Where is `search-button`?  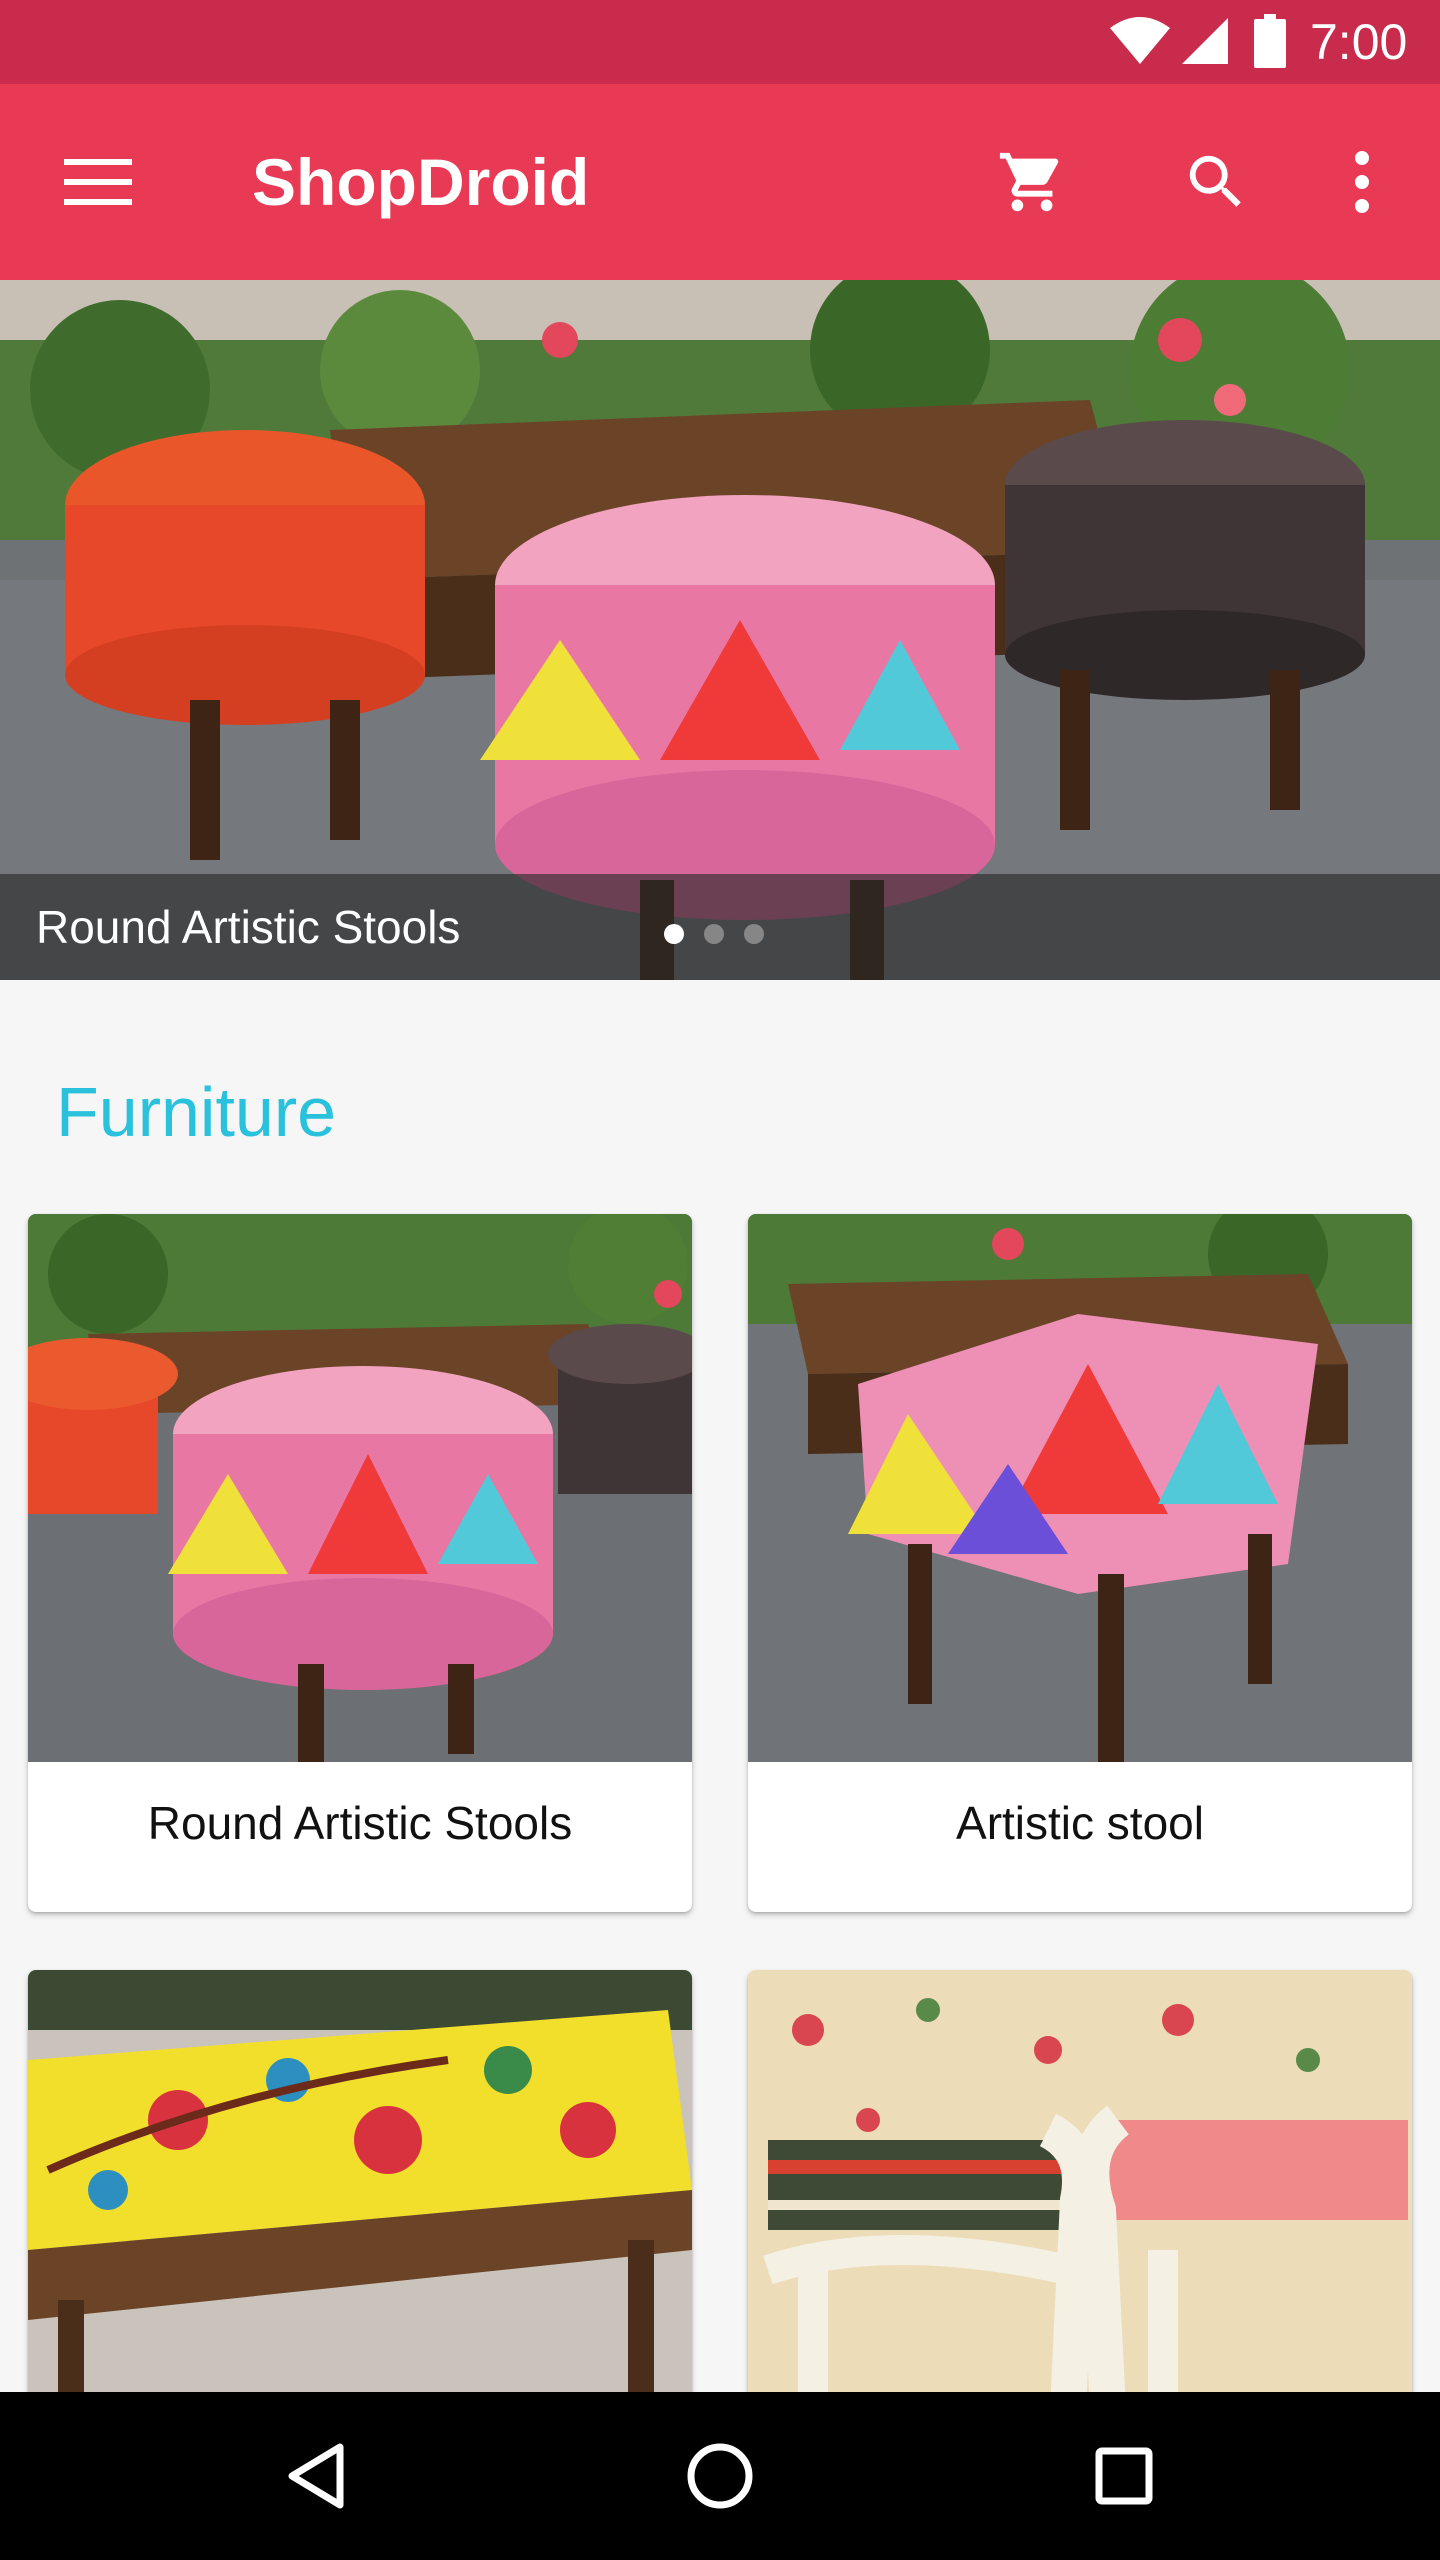
search-button is located at coordinates (1216, 182).